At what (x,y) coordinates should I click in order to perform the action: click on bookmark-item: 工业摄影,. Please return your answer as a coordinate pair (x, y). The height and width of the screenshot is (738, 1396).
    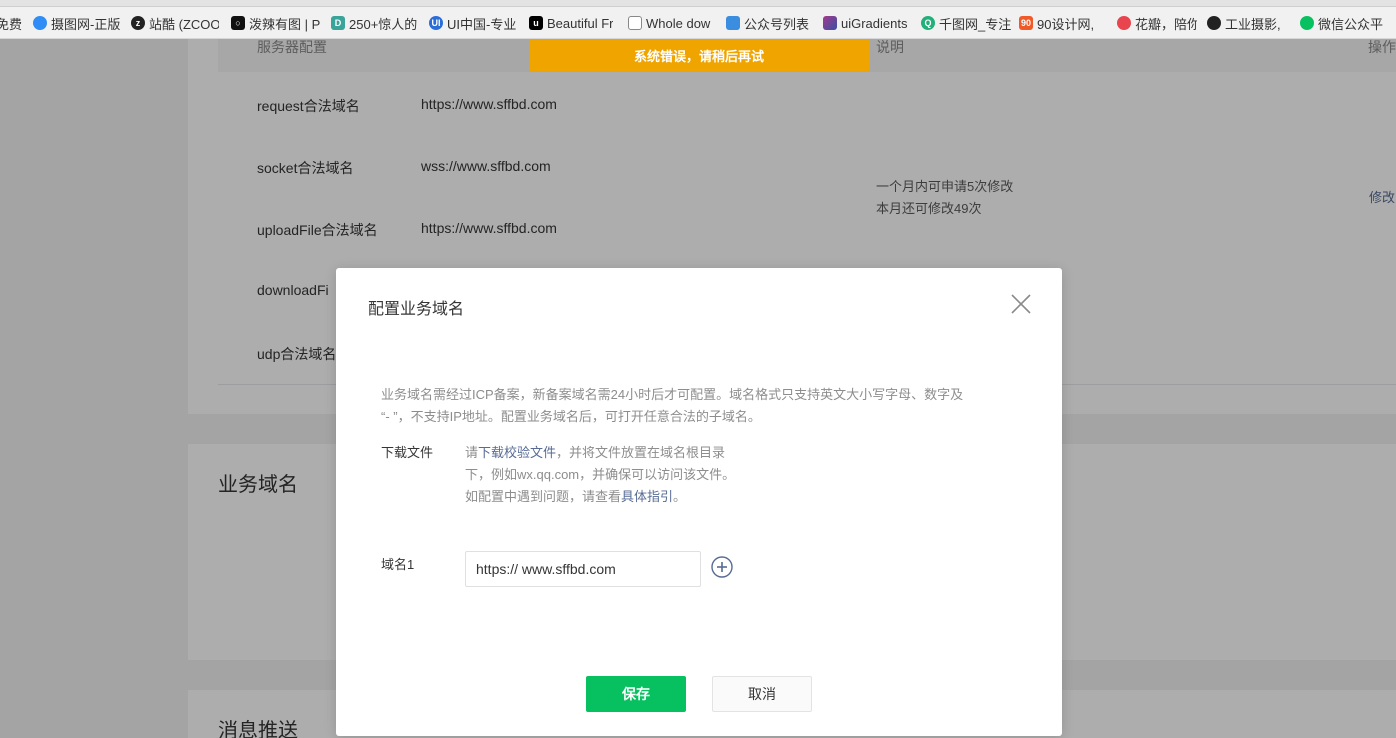
    Looking at the image, I should click on (1249, 23).